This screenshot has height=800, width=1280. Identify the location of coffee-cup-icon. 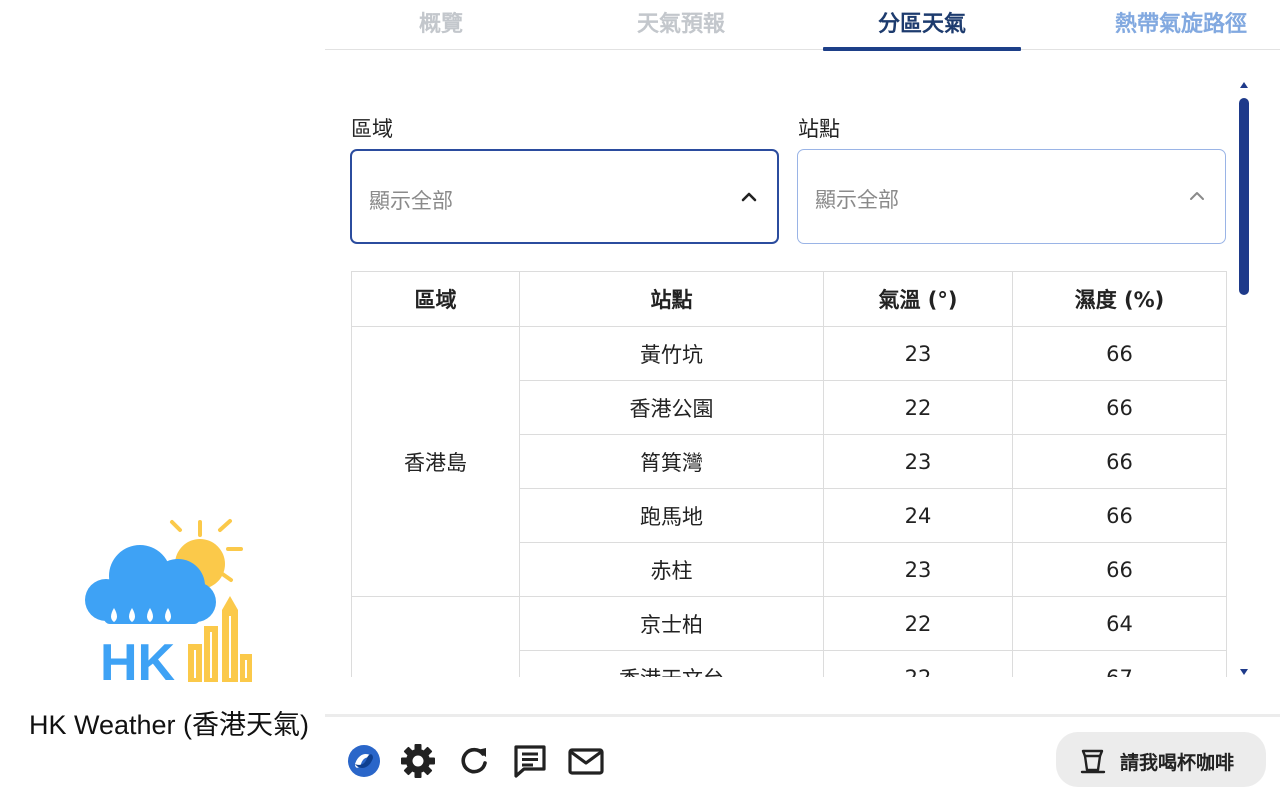
(1093, 761).